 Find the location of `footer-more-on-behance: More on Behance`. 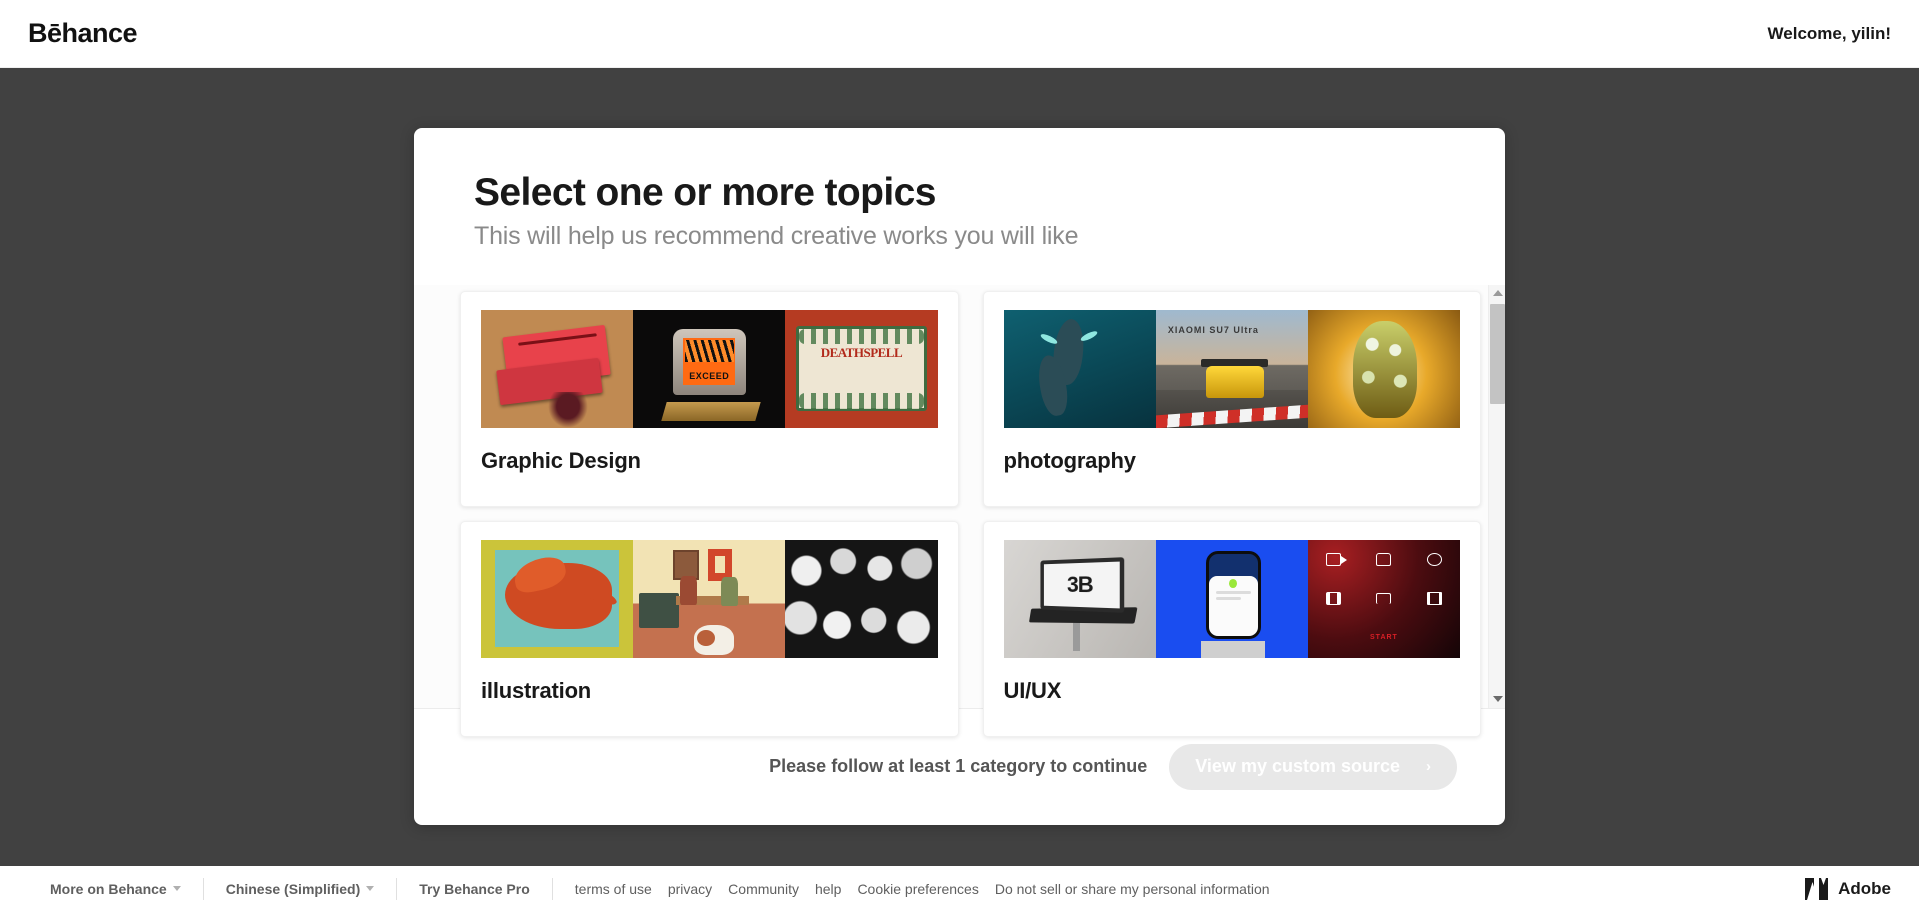

footer-more-on-behance: More on Behance is located at coordinates (115, 889).